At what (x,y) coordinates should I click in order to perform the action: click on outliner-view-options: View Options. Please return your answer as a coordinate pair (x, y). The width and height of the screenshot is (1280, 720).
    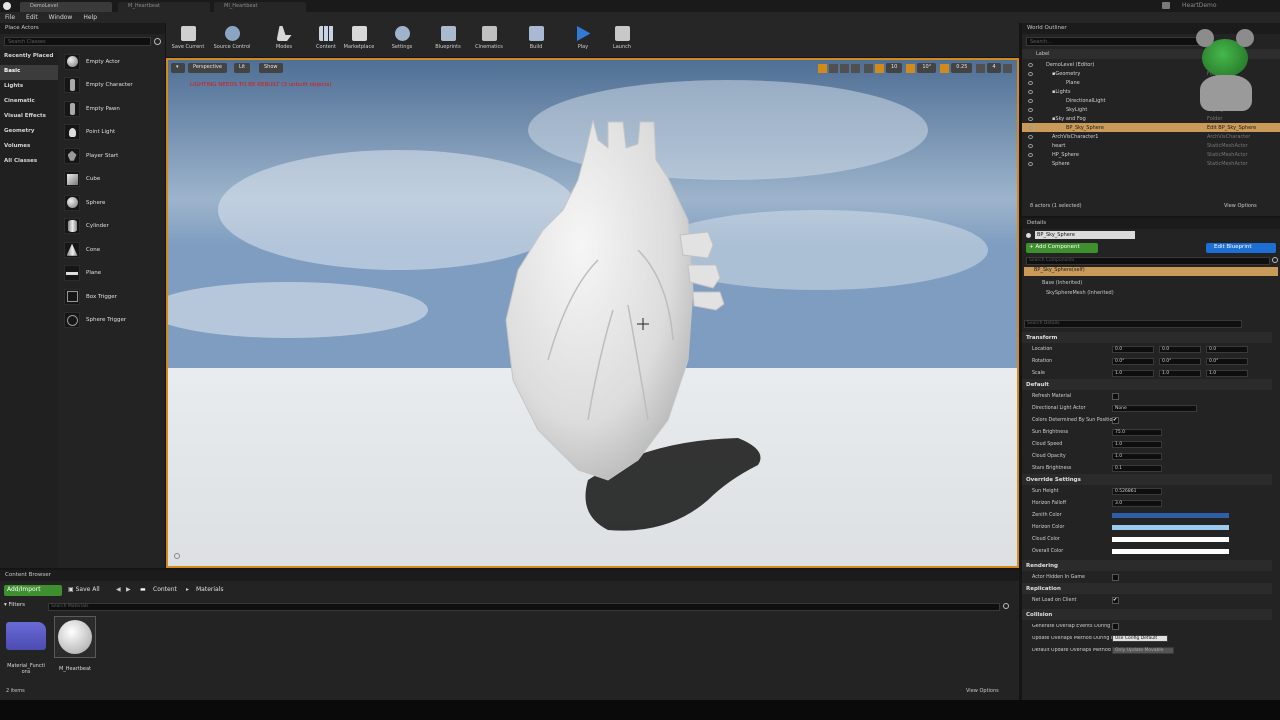
    Looking at the image, I should click on (1240, 206).